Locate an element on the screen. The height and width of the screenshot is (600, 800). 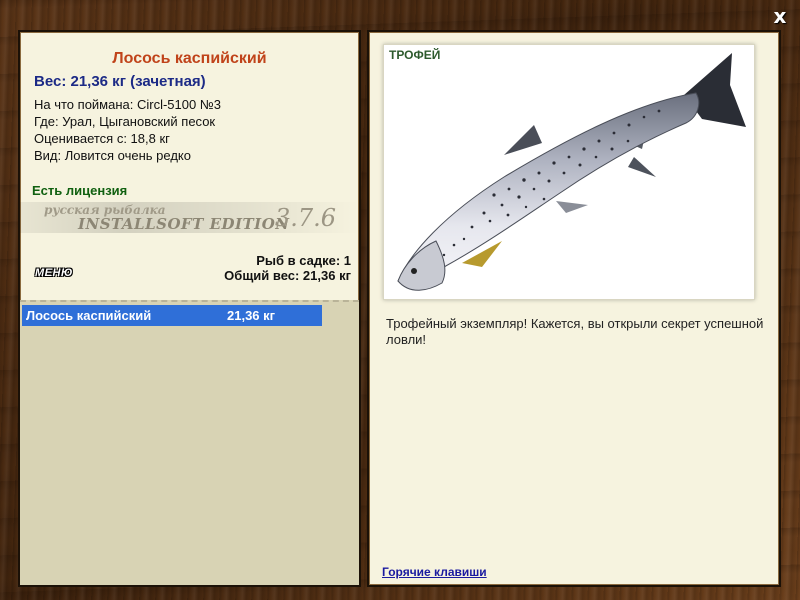
list-item-name: Лосось каспийский is located at coordinates (89, 315).